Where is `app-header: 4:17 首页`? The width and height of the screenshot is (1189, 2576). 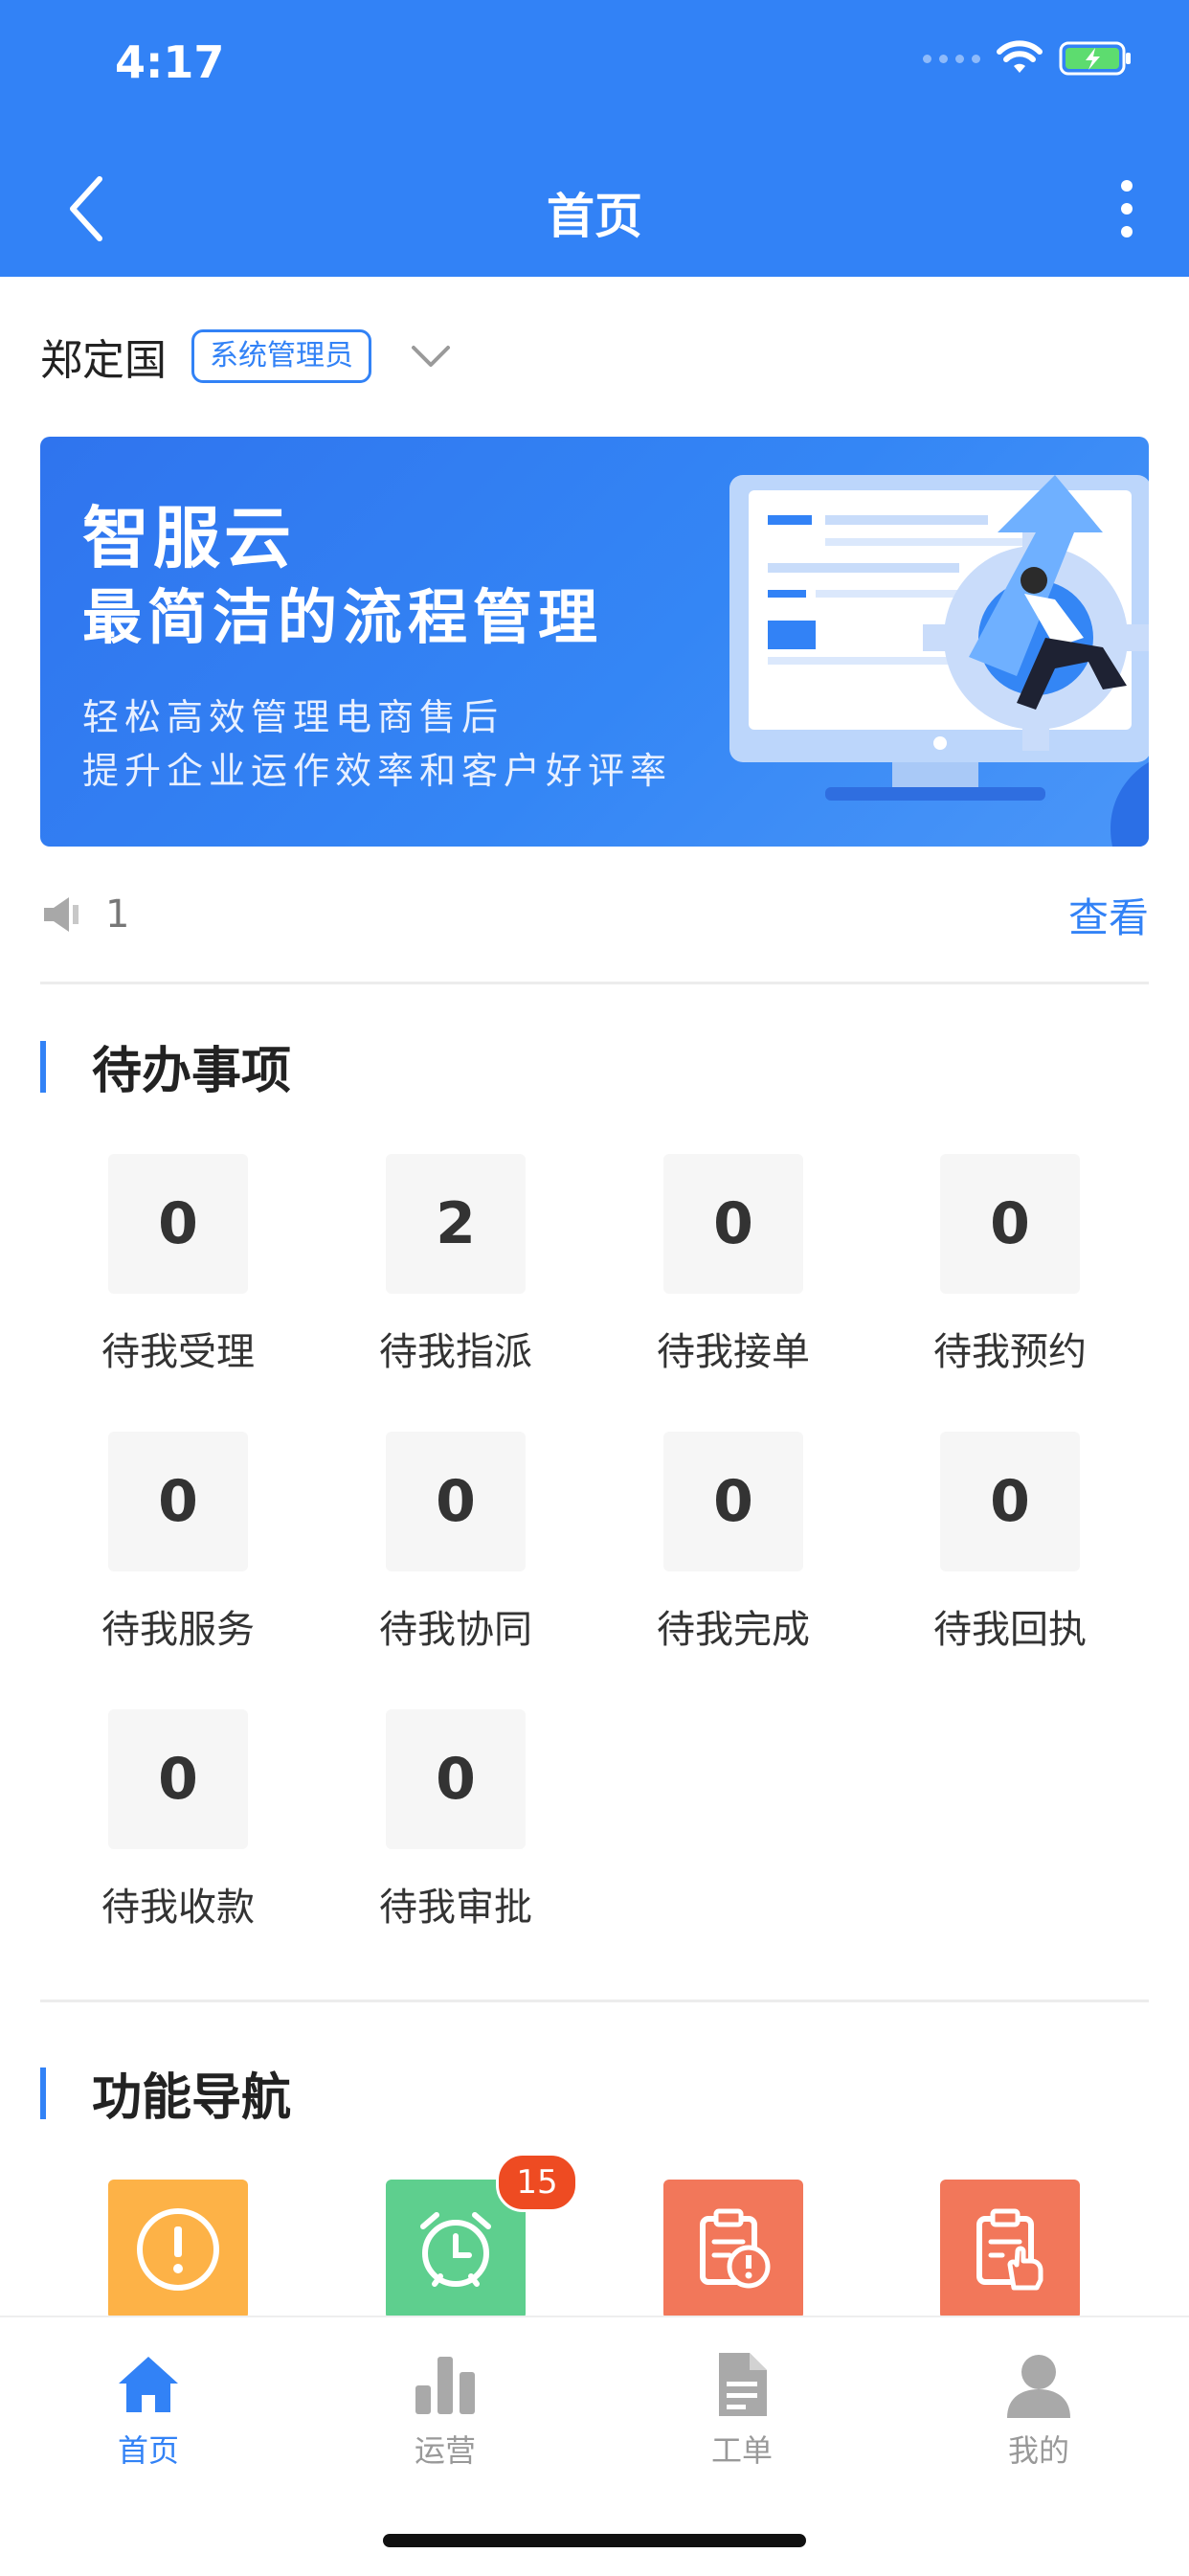
app-header: 4:17 首页 is located at coordinates (594, 138).